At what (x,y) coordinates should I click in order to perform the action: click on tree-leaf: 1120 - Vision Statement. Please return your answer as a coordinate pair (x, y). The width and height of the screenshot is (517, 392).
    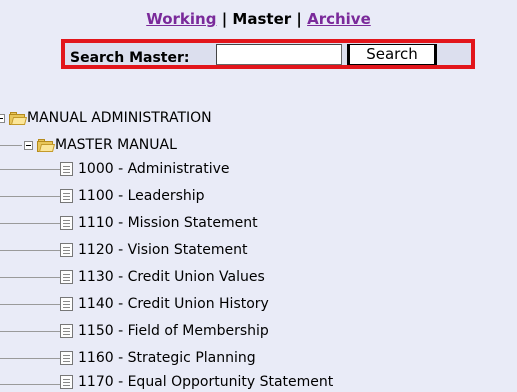
    Looking at the image, I should click on (153, 250).